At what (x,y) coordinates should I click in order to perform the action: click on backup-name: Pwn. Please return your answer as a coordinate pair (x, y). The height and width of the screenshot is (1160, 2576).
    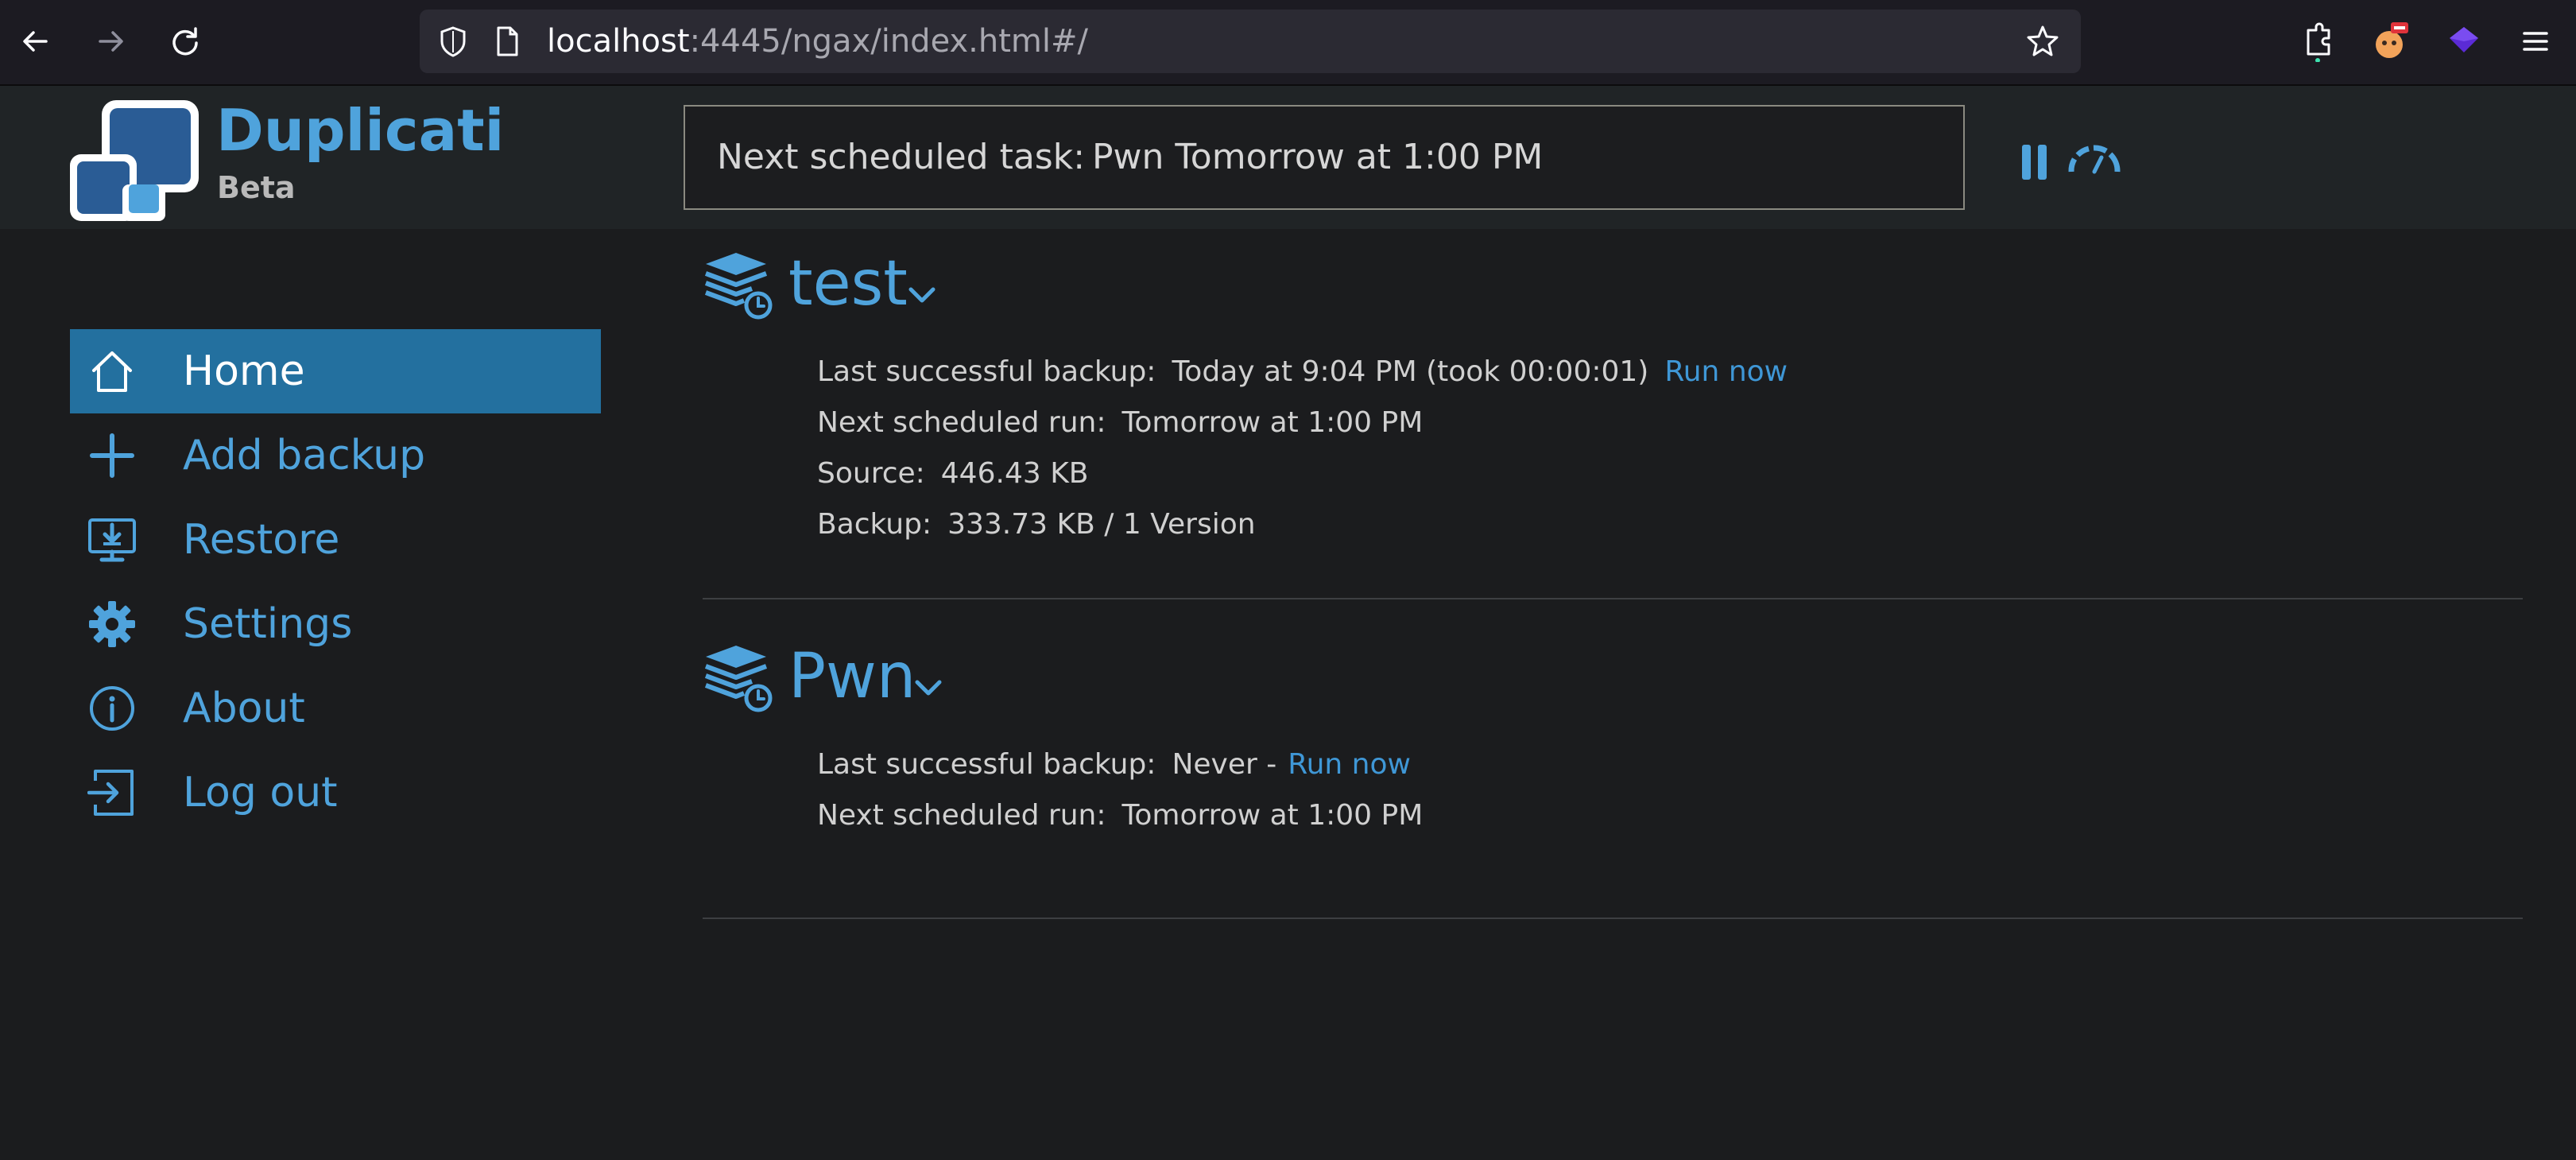
    Looking at the image, I should click on (852, 676).